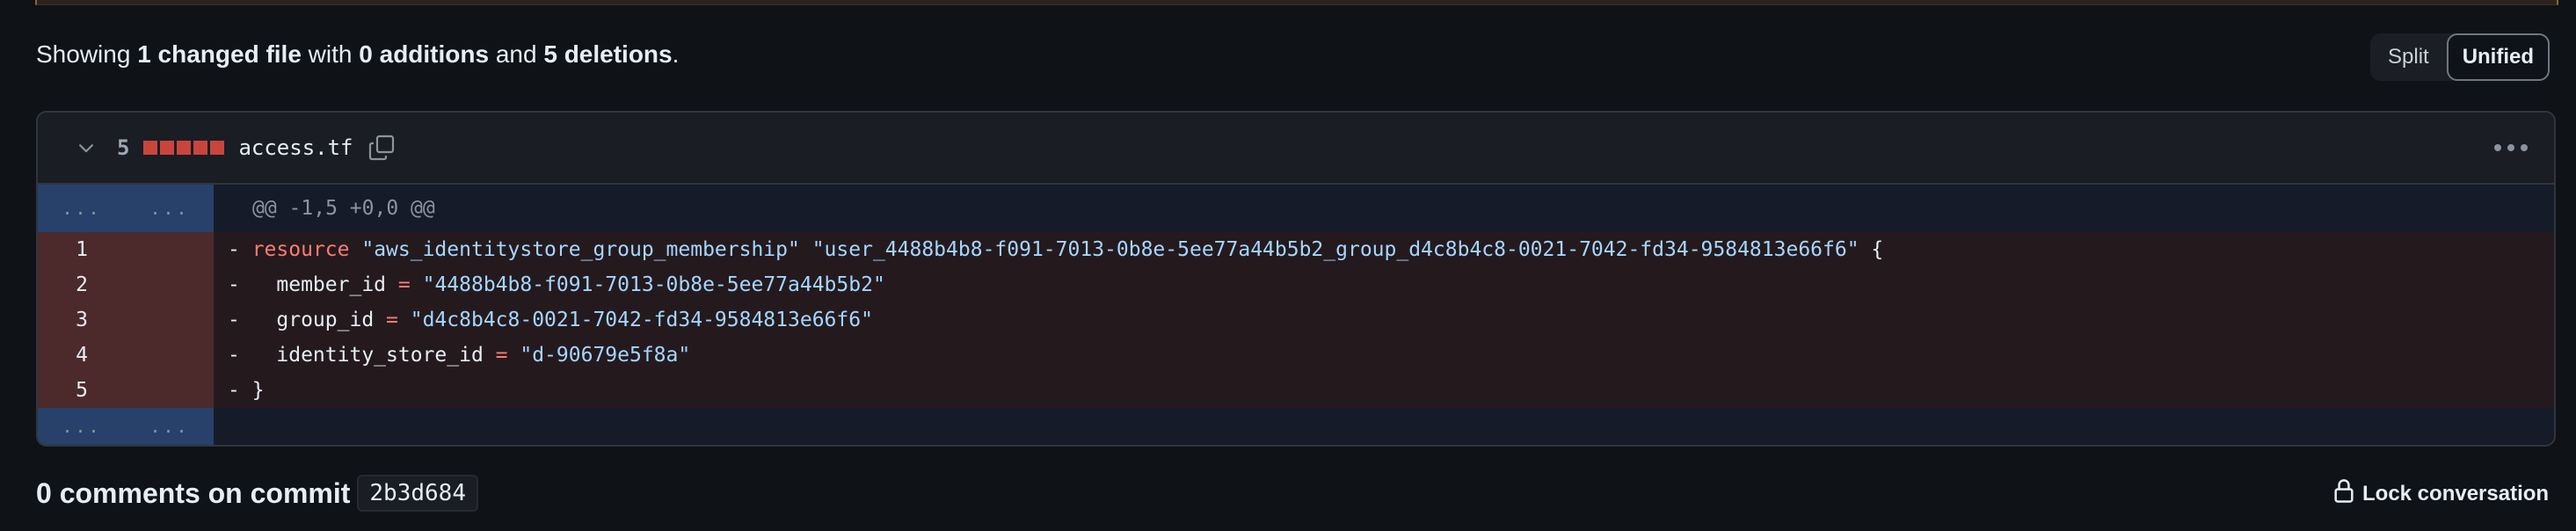 The width and height of the screenshot is (2576, 531). What do you see at coordinates (331, 320) in the screenshot?
I see `code-token-plain: group_id` at bounding box center [331, 320].